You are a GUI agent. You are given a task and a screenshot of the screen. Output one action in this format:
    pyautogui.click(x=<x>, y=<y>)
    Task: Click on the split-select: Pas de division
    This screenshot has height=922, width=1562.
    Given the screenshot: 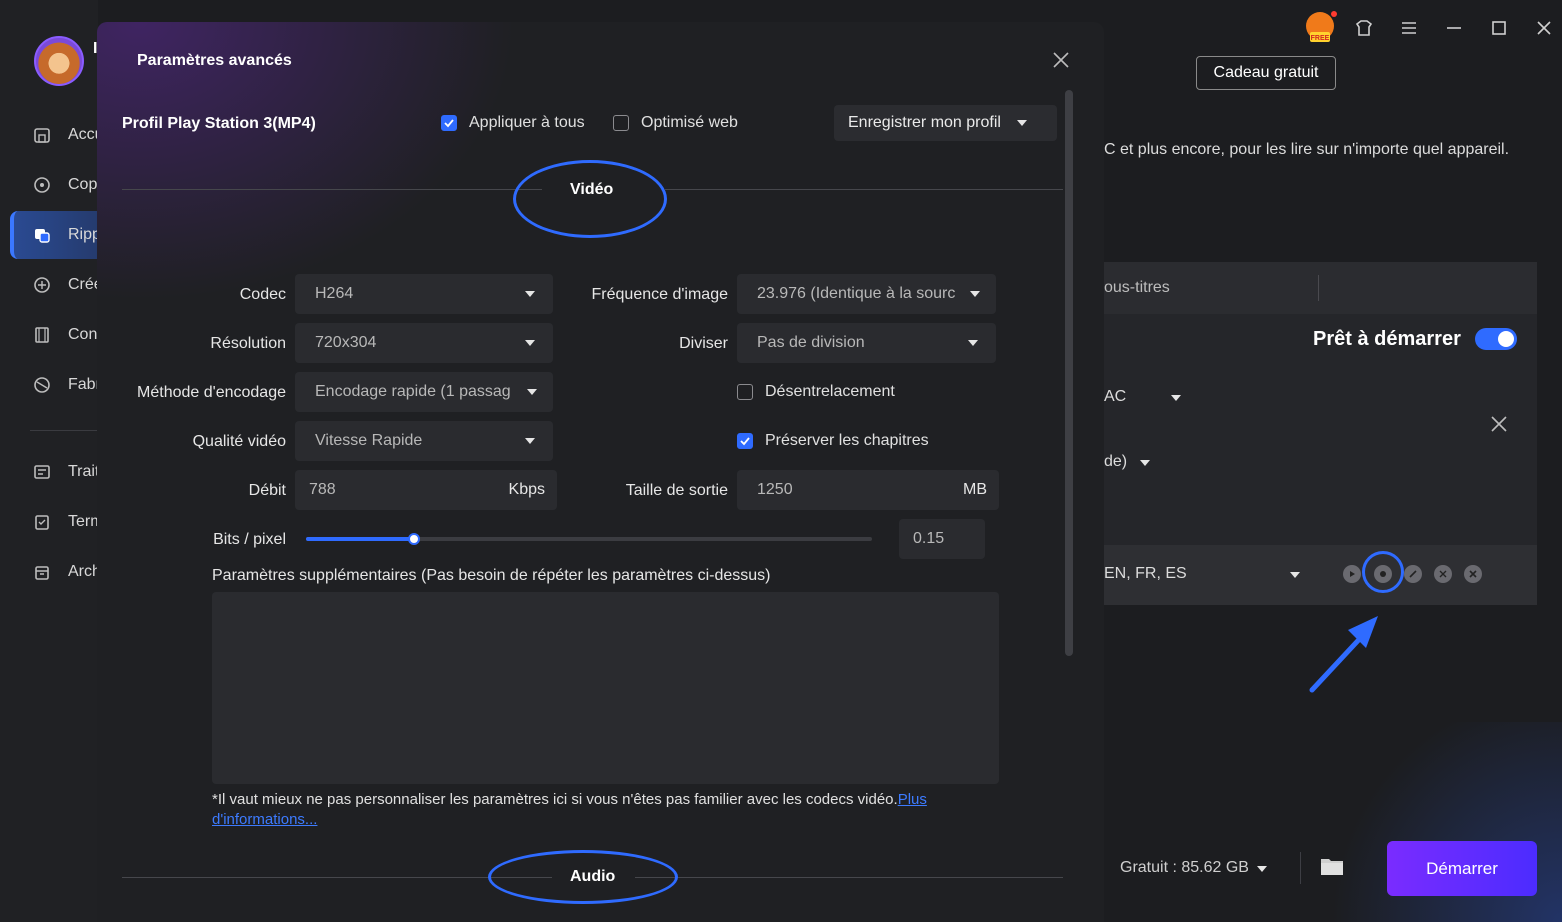 What is the action you would take?
    pyautogui.click(x=866, y=343)
    